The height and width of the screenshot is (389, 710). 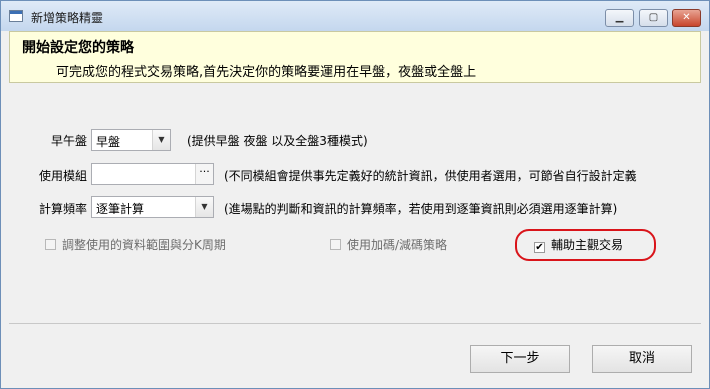 What do you see at coordinates (355, 16) in the screenshot?
I see `title-bar: 新增策略精靈 ▁ ▢ ✕` at bounding box center [355, 16].